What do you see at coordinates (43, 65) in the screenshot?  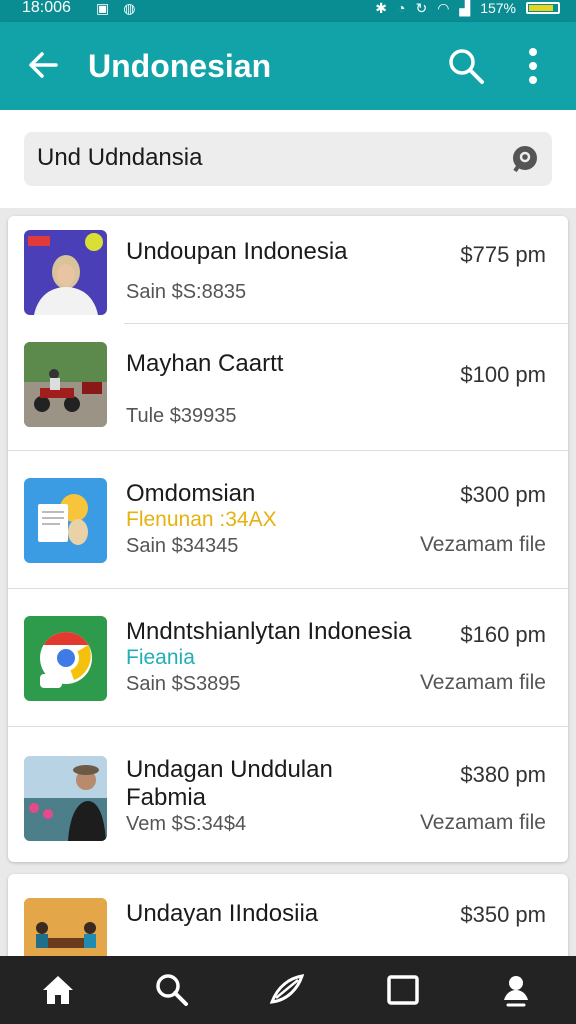 I see `back-arrow-icon` at bounding box center [43, 65].